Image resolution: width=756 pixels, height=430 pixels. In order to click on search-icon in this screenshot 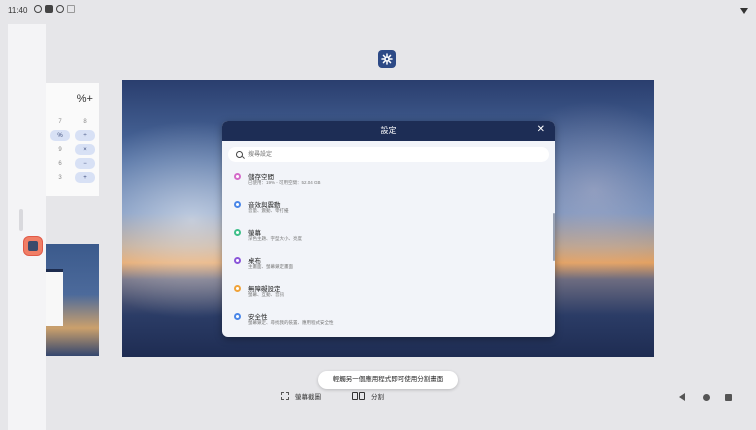, I will do `click(239, 154)`.